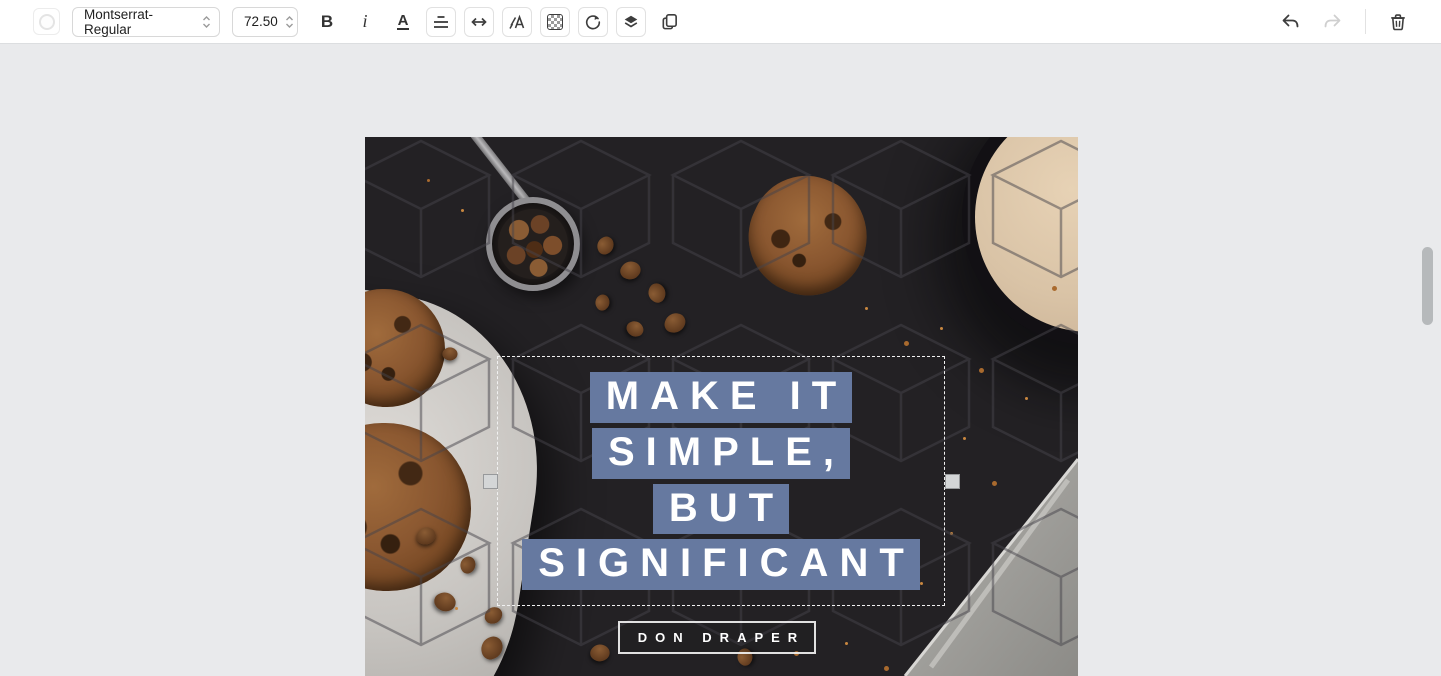 The image size is (1441, 676). I want to click on attribution-text: DON DRAPER, so click(717, 637).